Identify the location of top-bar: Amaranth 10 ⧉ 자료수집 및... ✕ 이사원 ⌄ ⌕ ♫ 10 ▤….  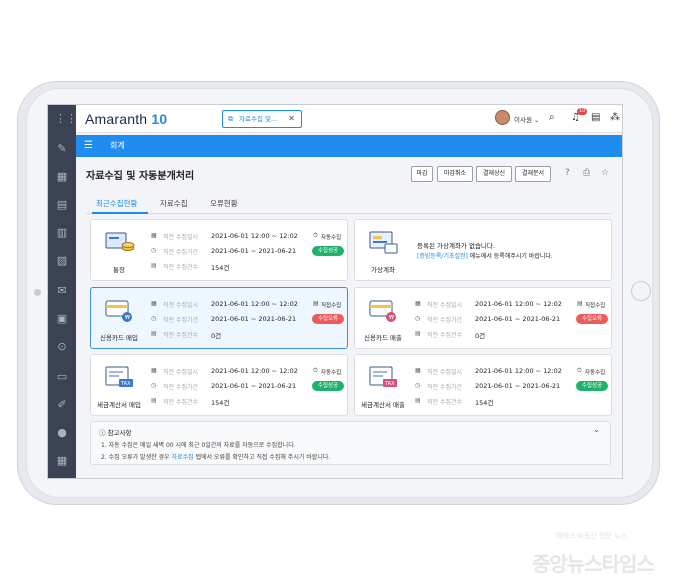
(349, 119).